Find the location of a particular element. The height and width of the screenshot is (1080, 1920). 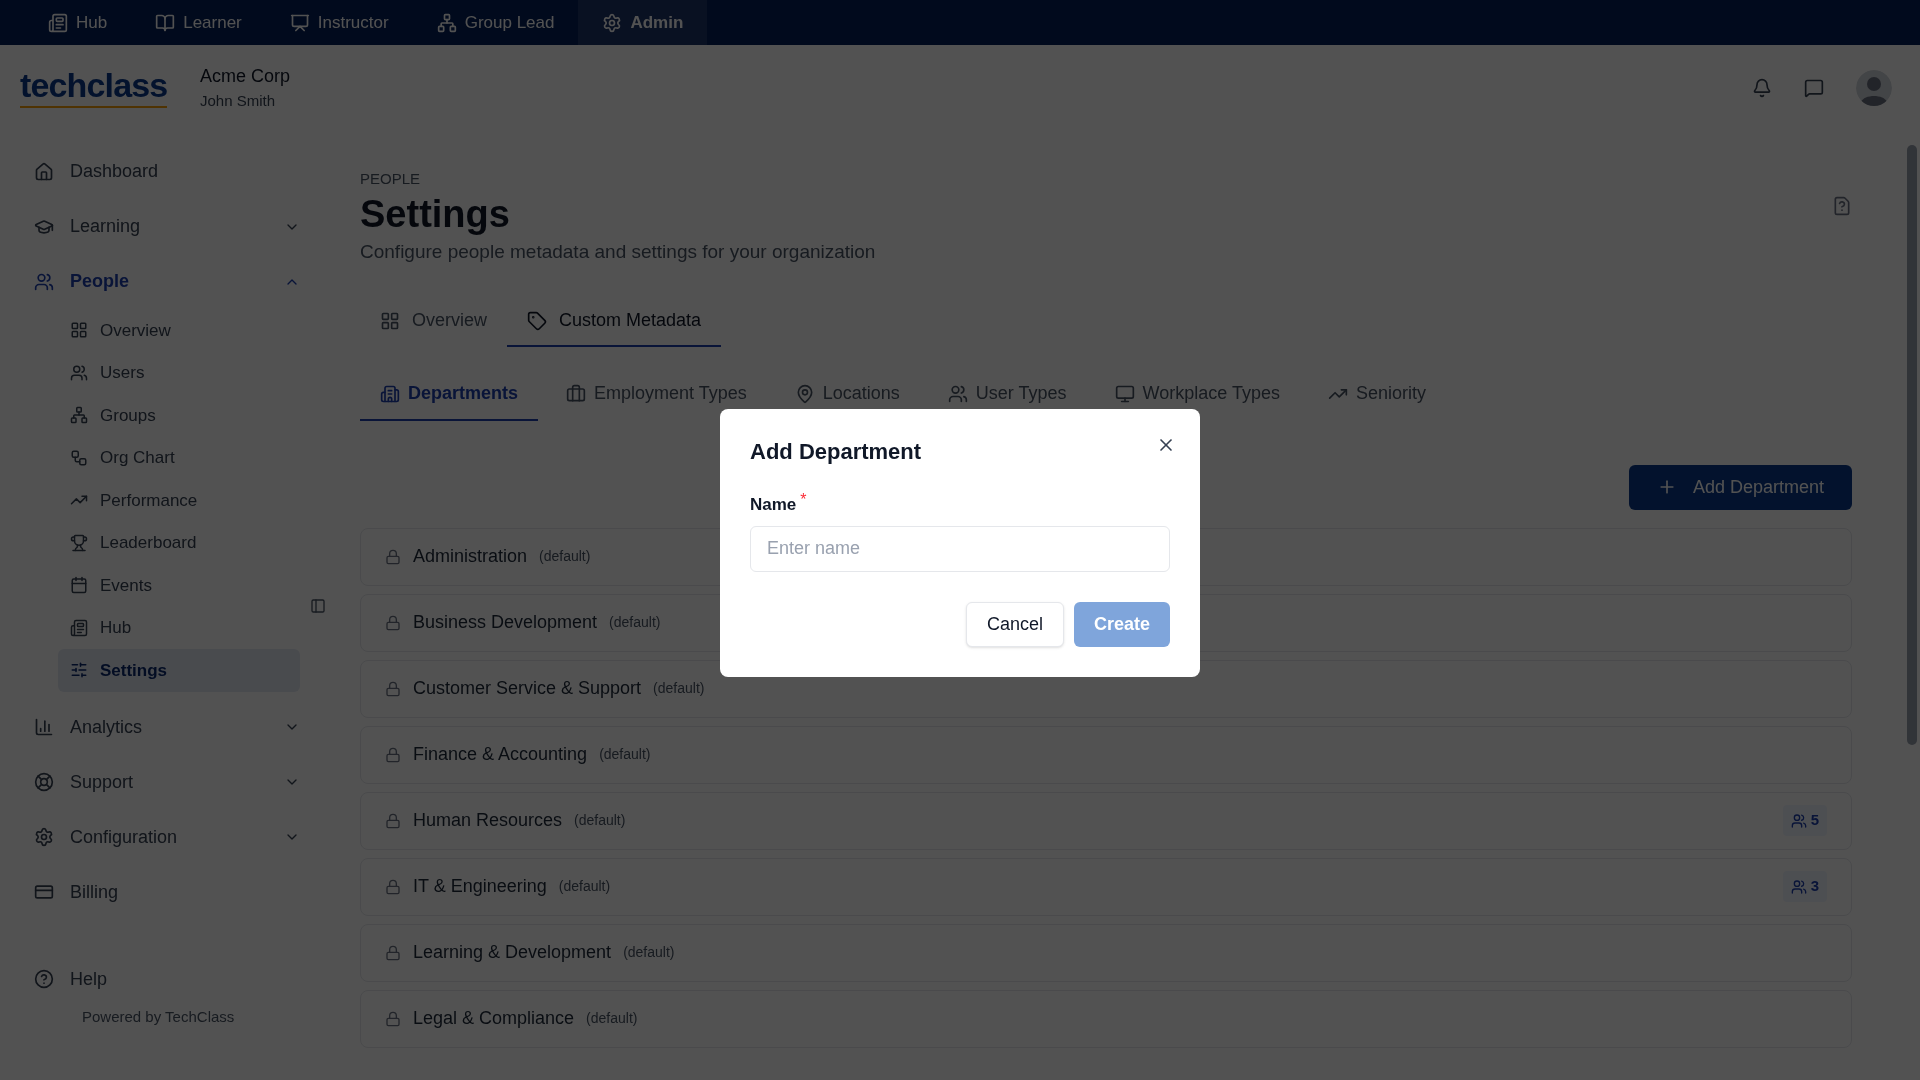

sidebar-subitem: Leaderboard is located at coordinates (179, 542).